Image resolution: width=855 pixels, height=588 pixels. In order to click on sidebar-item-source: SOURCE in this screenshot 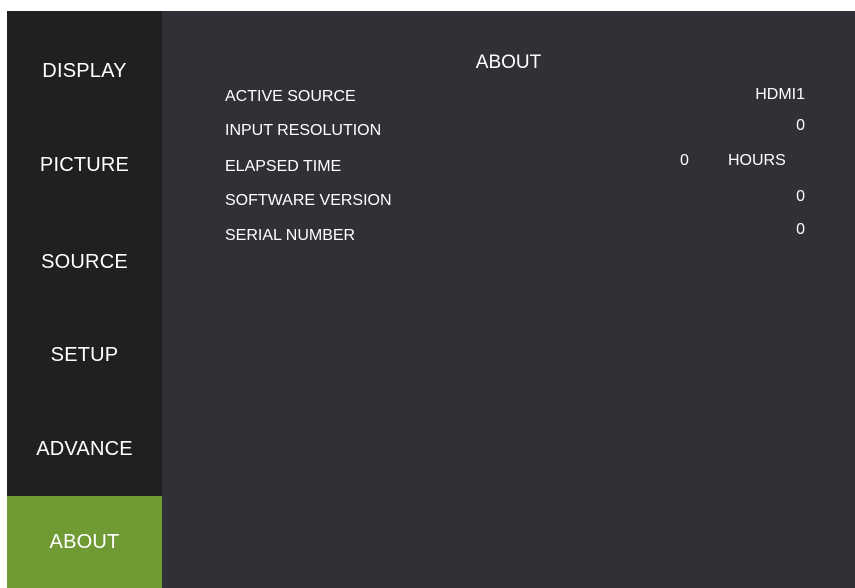, I will do `click(84, 262)`.